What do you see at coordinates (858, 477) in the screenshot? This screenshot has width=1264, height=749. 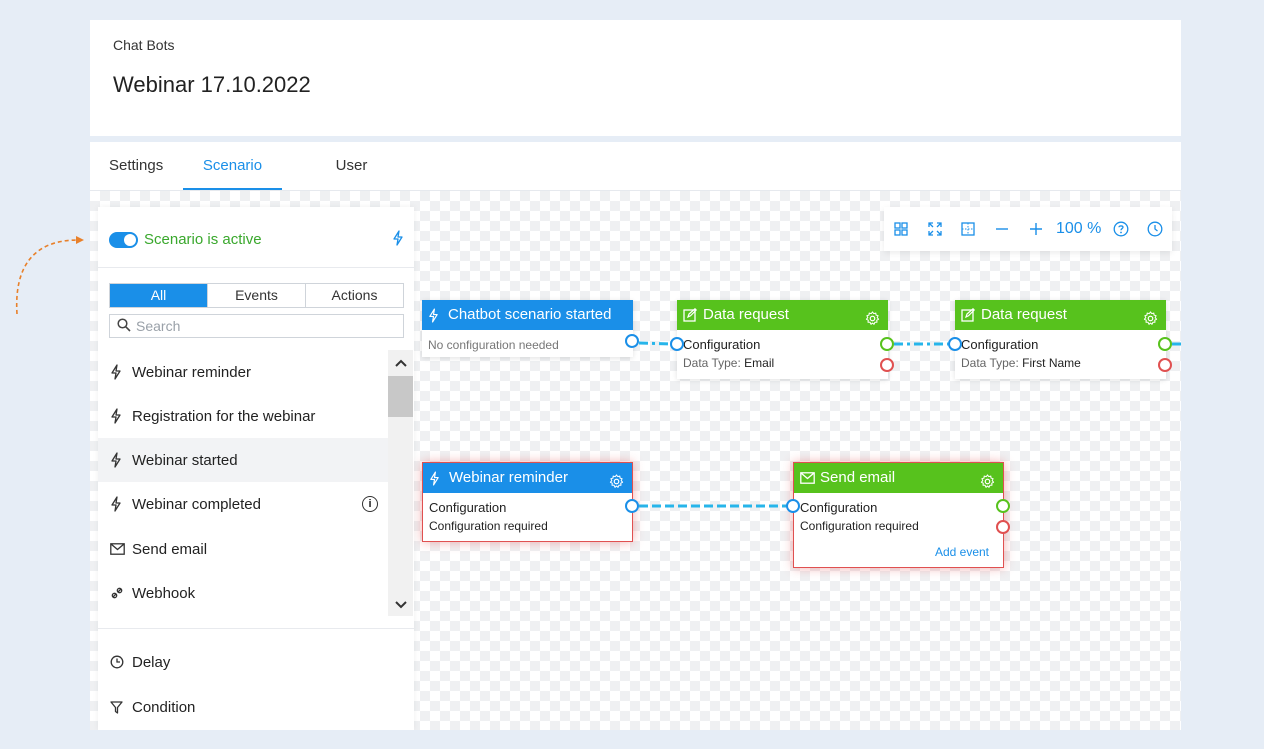 I see `node-title: Send email` at bounding box center [858, 477].